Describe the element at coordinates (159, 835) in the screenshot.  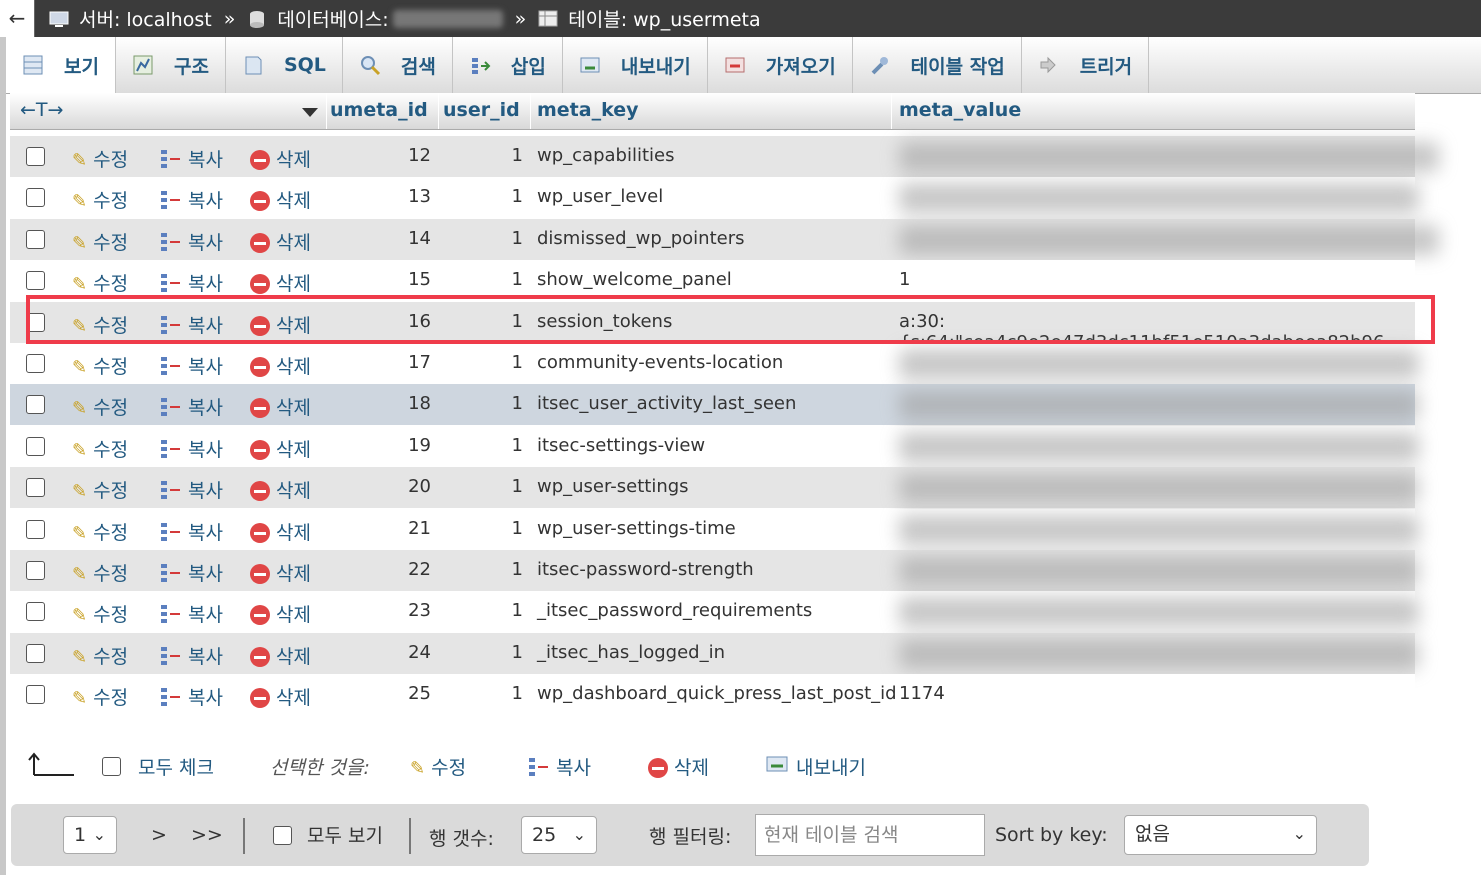
I see `next-page-button: >` at that location.